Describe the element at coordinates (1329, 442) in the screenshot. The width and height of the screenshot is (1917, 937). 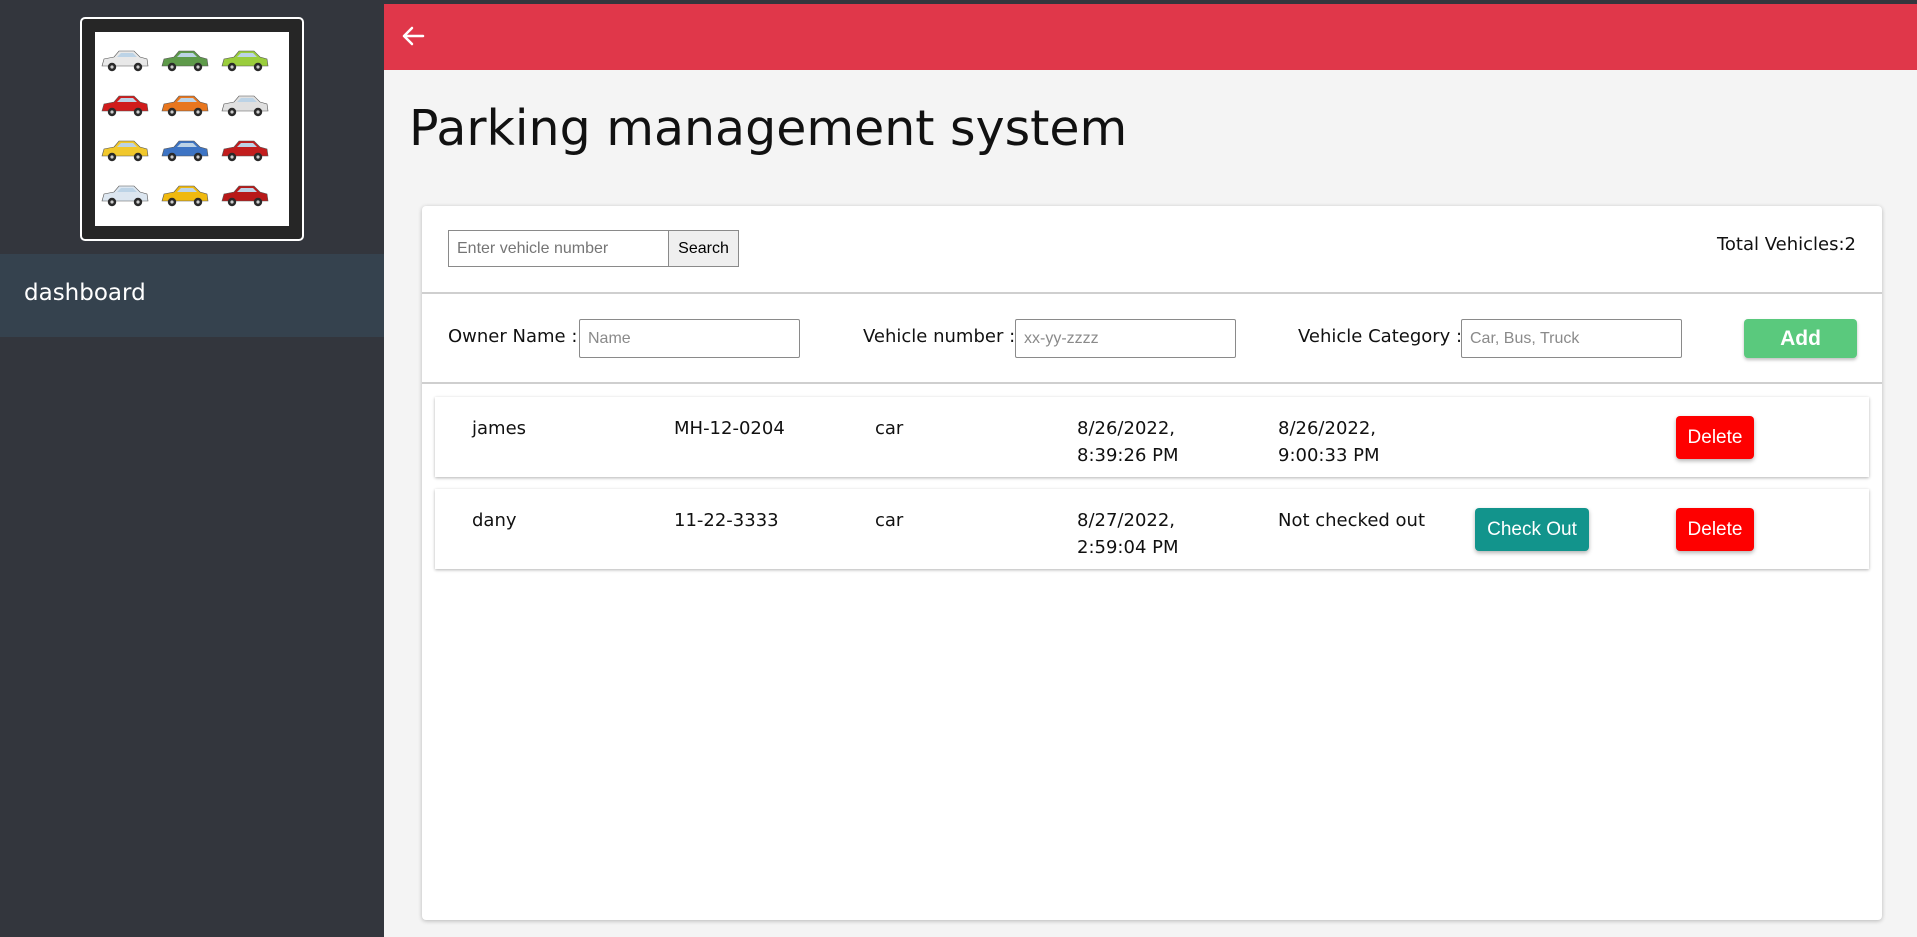
I see `checkout-time: 8/26/2022, 9:00:33 PM` at that location.